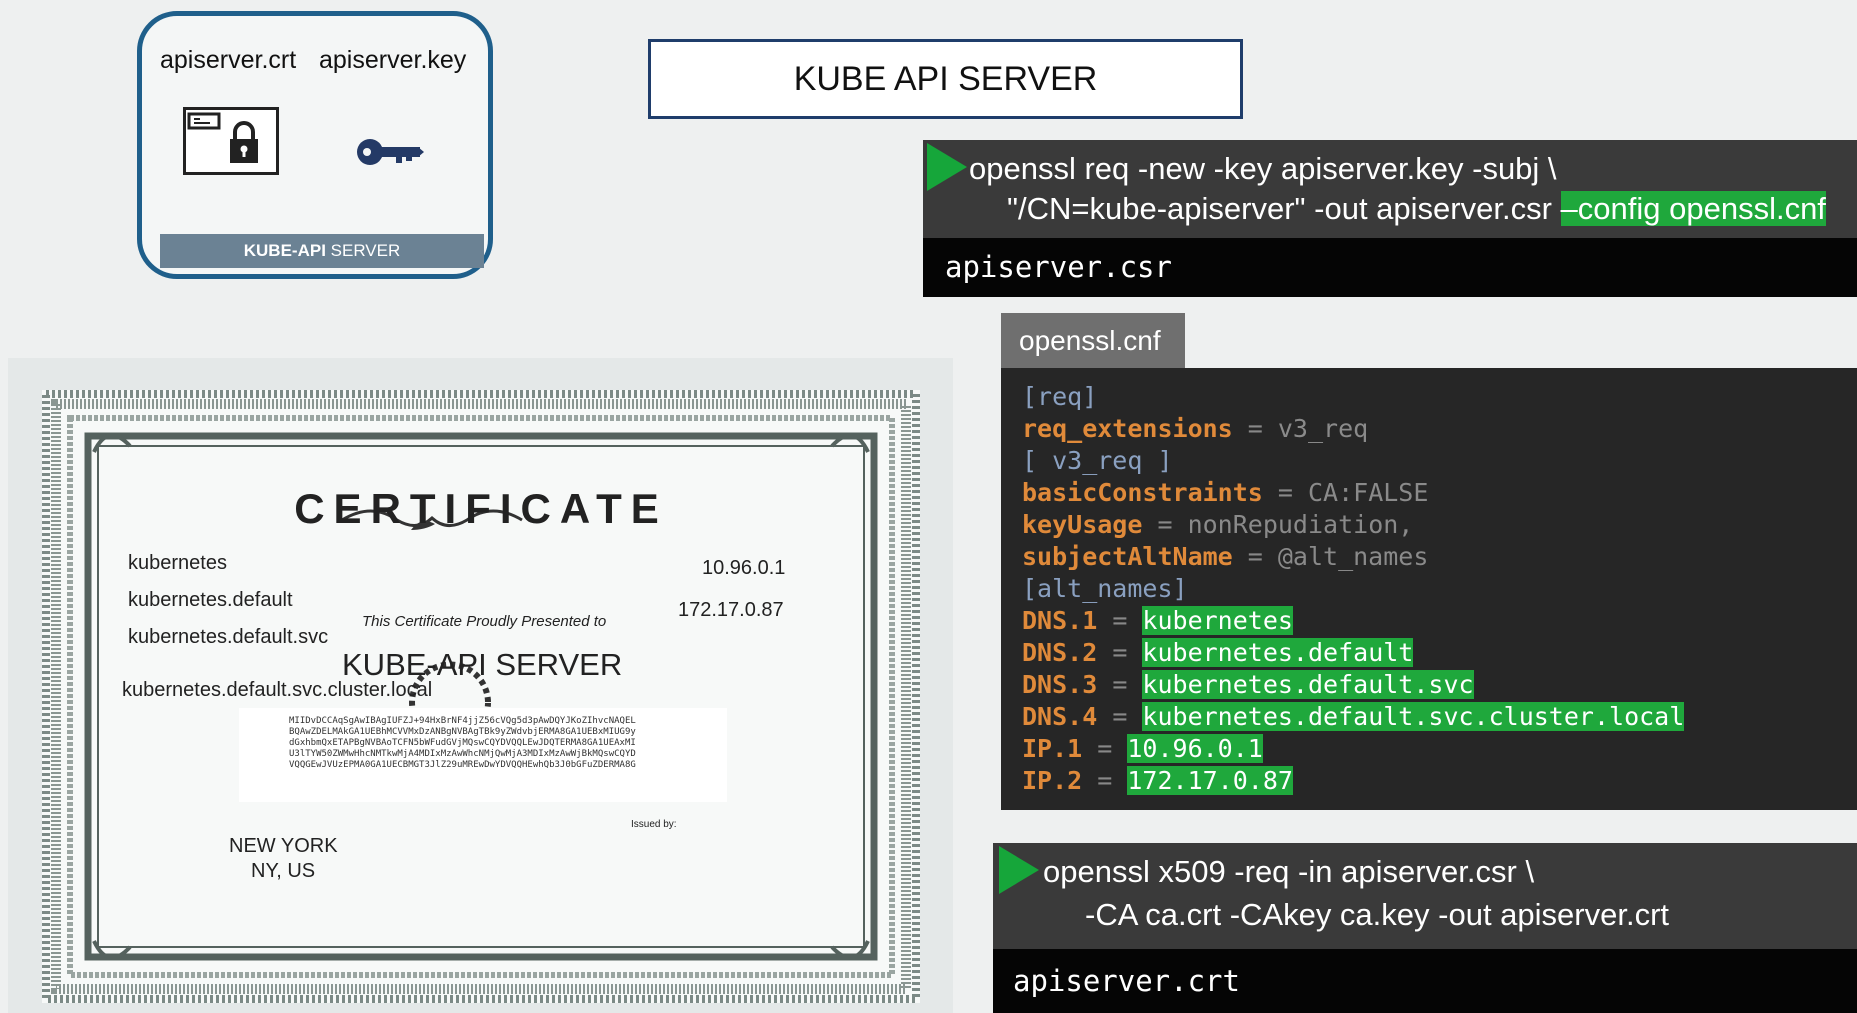  I want to click on crt-output: apiserver.crt, so click(1425, 981).